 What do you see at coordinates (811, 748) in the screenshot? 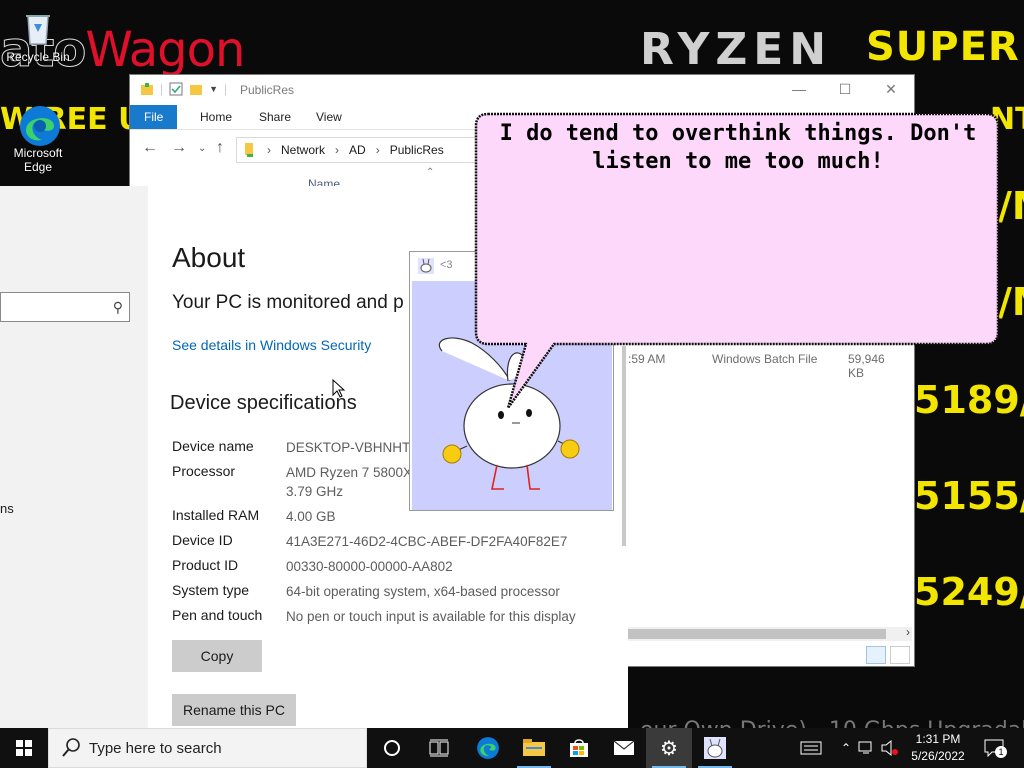
I see `tray-keyboard-icon` at bounding box center [811, 748].